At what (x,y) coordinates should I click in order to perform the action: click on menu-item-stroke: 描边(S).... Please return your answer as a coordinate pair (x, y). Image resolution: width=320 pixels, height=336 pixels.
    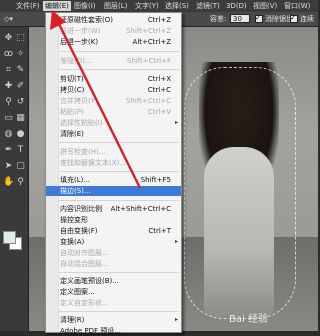
    Looking at the image, I should click on (113, 191).